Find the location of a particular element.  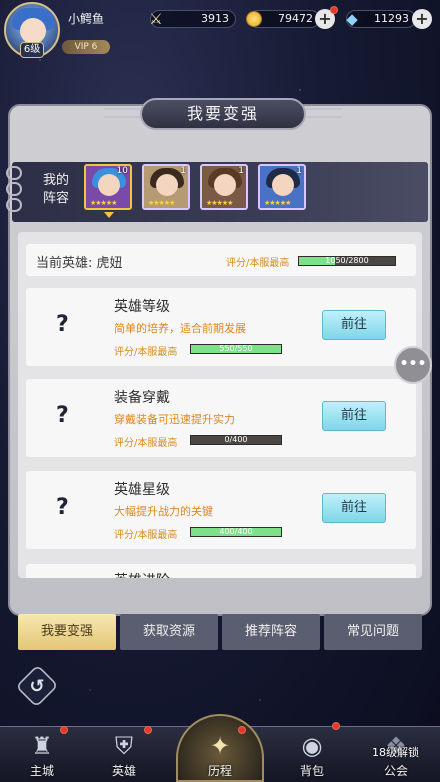

tab-get-stronger: 我要变强 is located at coordinates (67, 632).